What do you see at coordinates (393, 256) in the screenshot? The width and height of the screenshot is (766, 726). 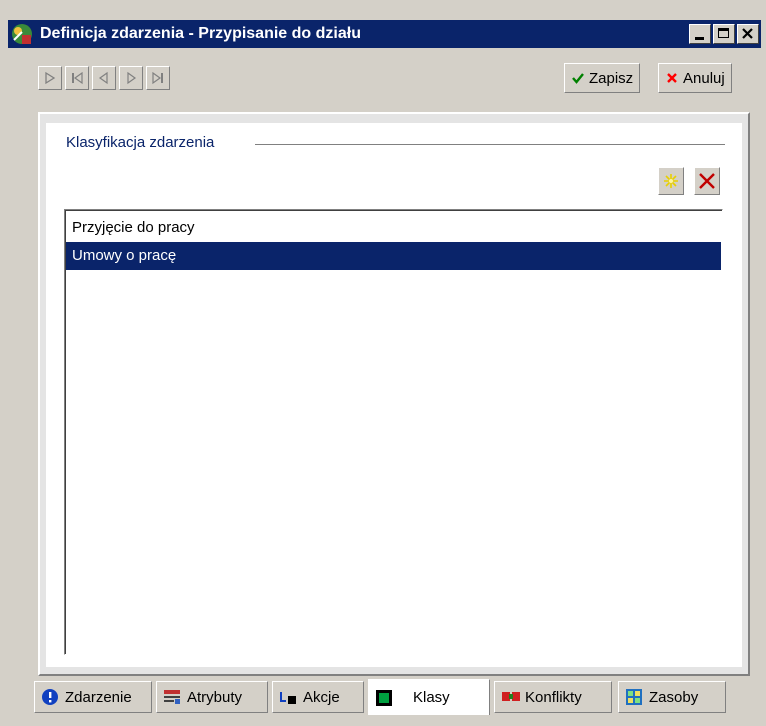 I see `list-item-selected: Umowy o pracę` at bounding box center [393, 256].